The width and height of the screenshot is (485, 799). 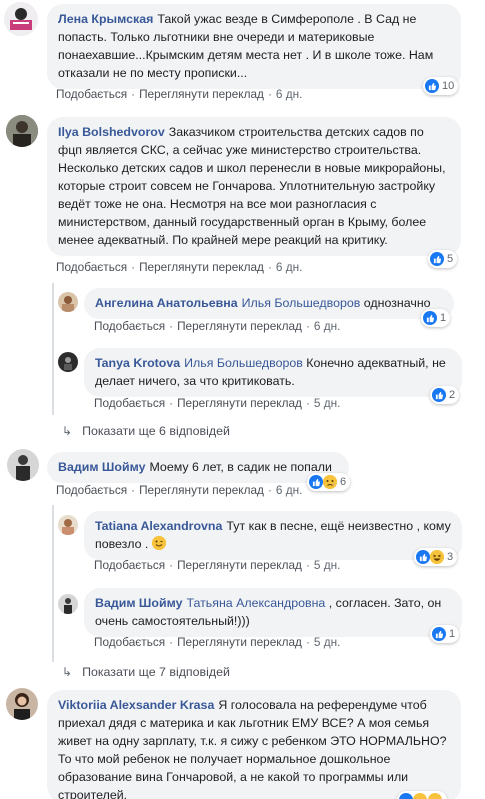 I want to click on mention-link: Татьяна Александровна, so click(x=255, y=603).